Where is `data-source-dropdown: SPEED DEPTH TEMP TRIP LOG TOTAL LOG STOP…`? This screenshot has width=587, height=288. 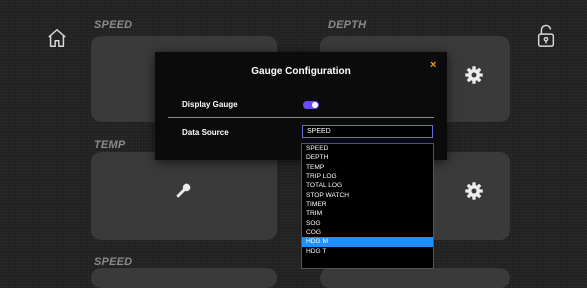 data-source-dropdown: SPEED DEPTH TEMP TRIP LOG TOTAL LOG STOP… is located at coordinates (367, 206).